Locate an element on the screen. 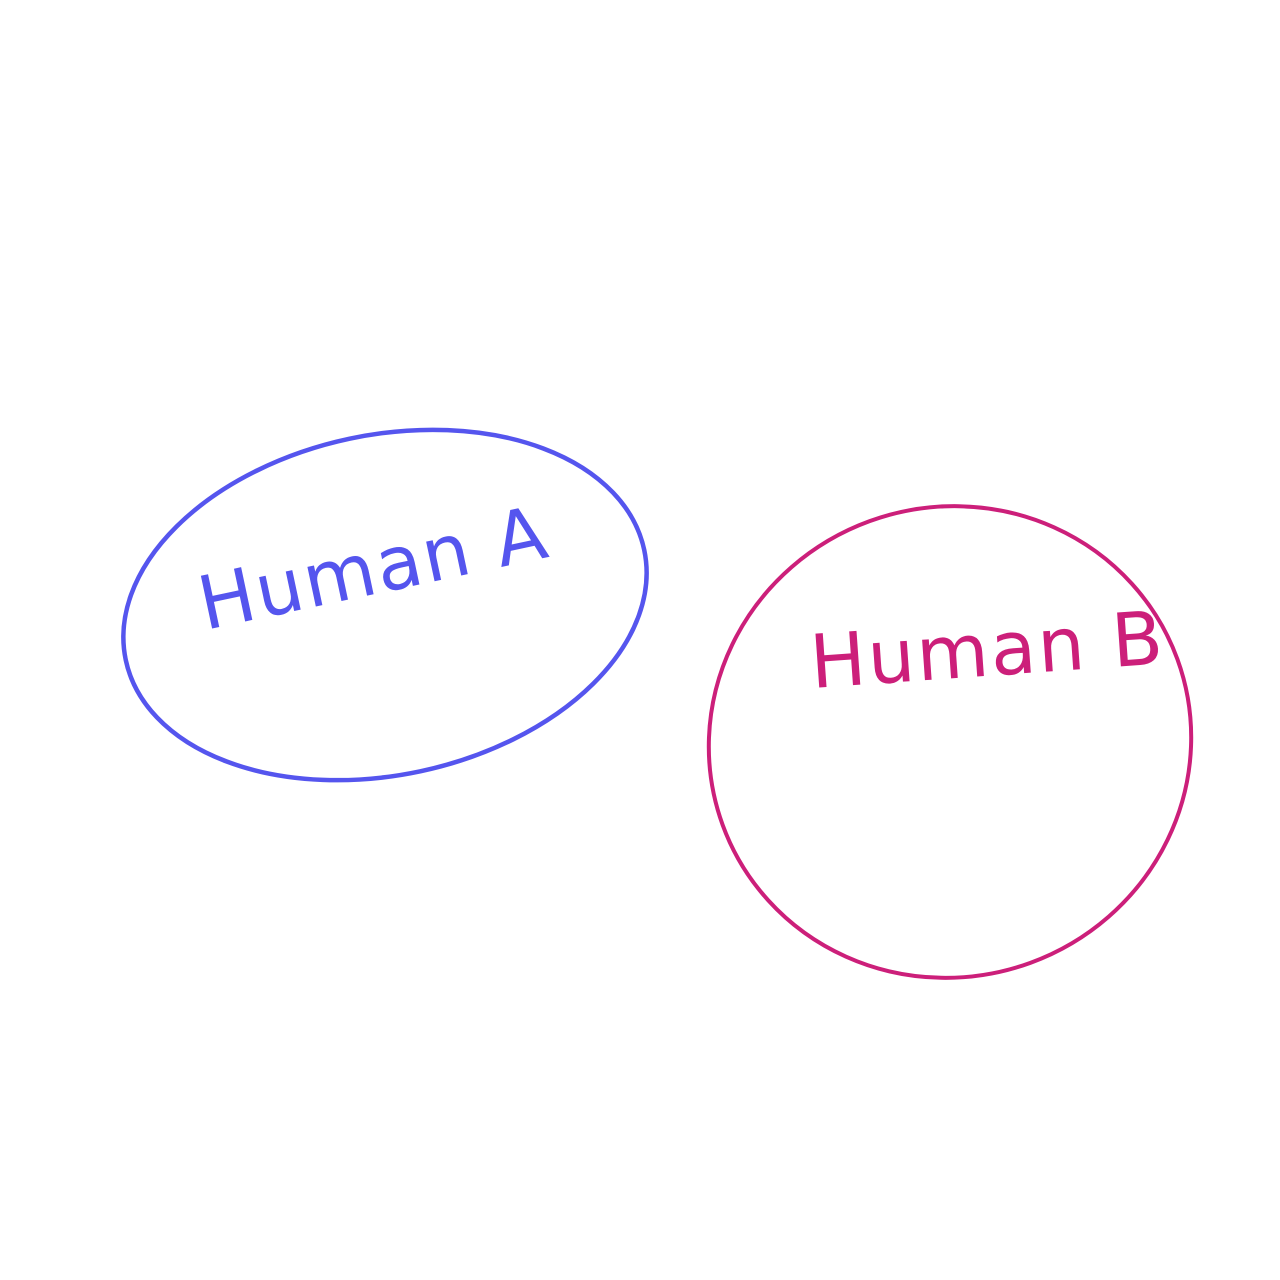 This screenshot has height=1280, width=1280. node-human-b: Human B is located at coordinates (950, 742).